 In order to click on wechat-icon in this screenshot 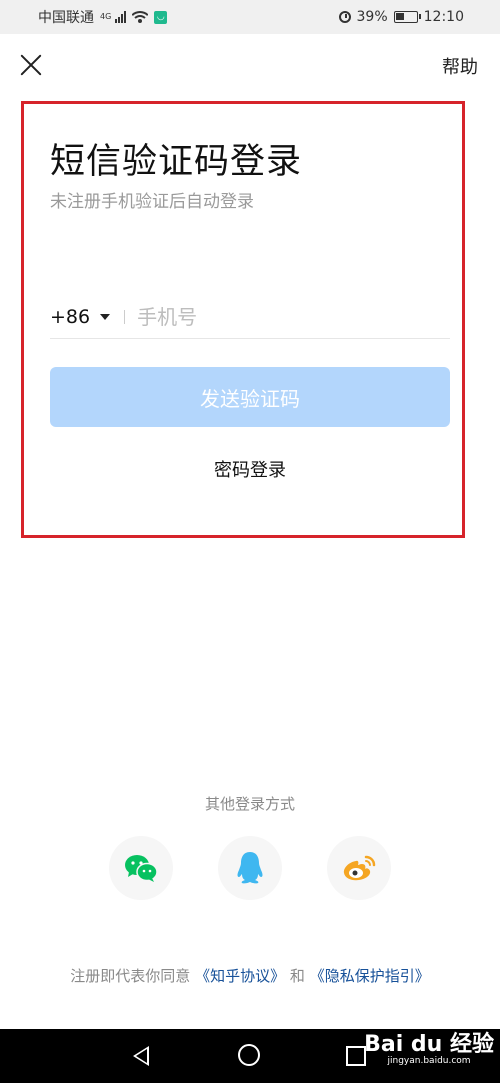, I will do `click(141, 868)`.